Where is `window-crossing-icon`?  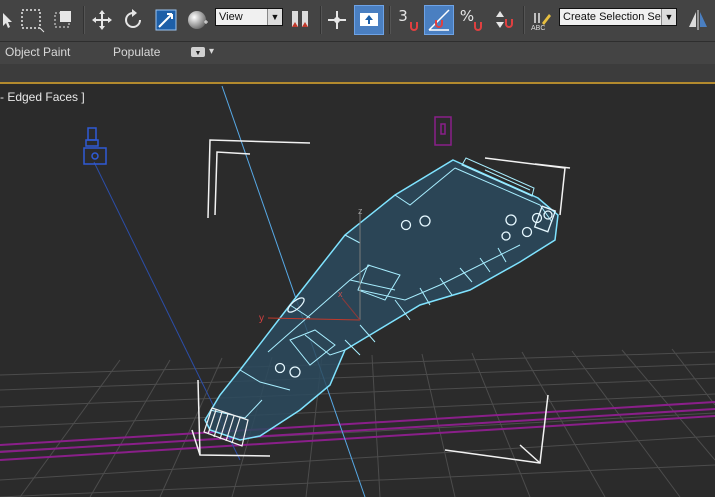 window-crossing-icon is located at coordinates (62, 19).